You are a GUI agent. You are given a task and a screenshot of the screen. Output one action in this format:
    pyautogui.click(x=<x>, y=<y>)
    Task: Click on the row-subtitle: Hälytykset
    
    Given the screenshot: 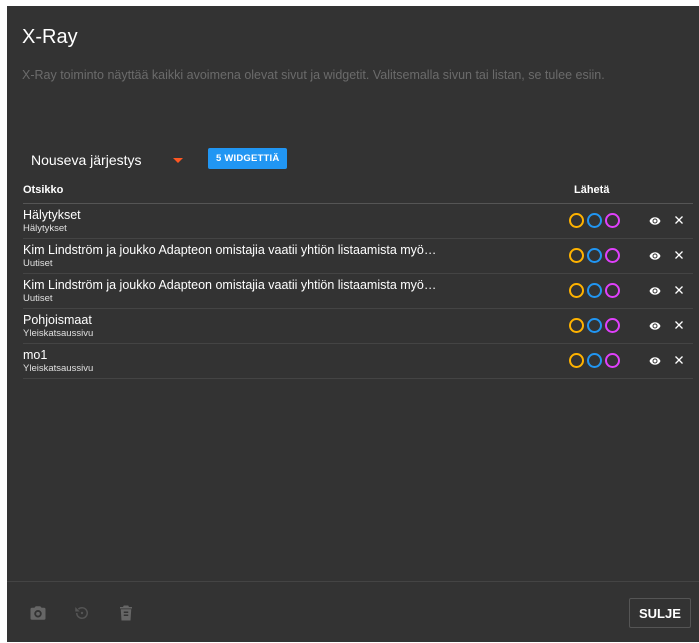 What is the action you would take?
    pyautogui.click(x=45, y=228)
    